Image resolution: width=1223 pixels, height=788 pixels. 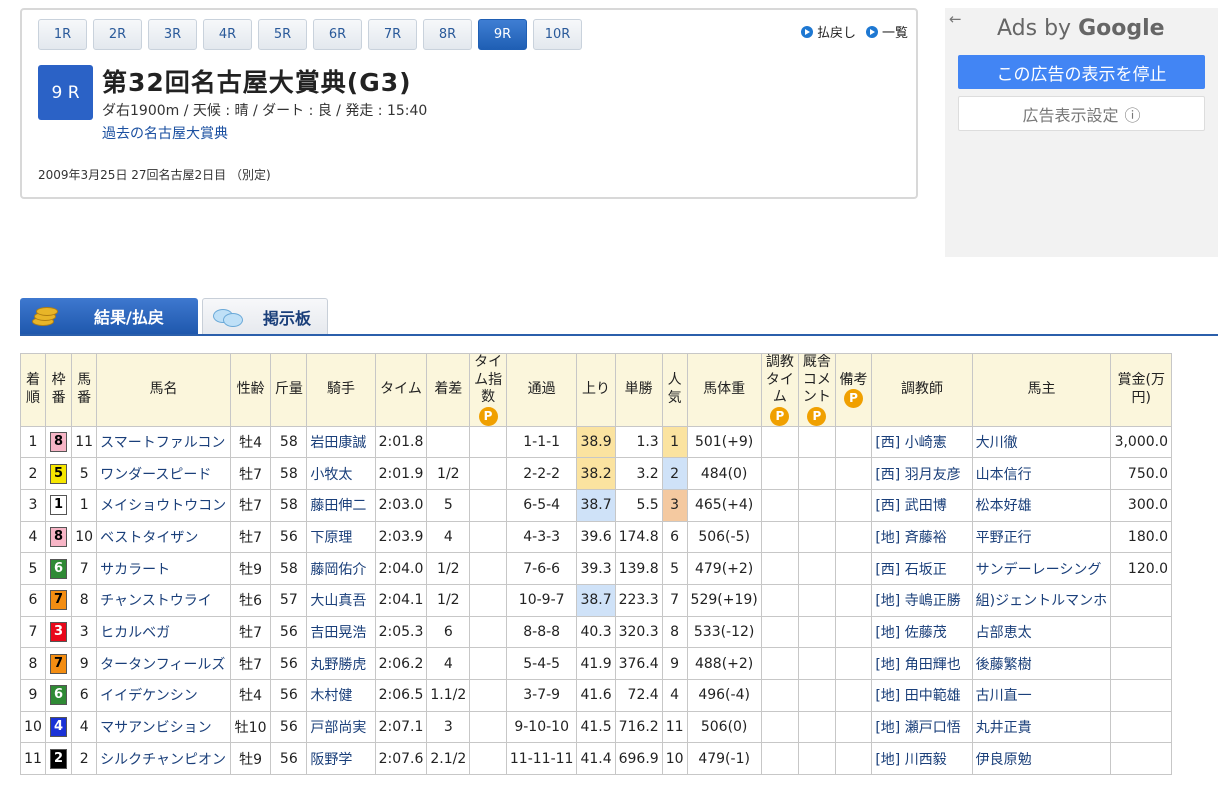 I want to click on trainer-link: [地] 斉藤裕, so click(x=910, y=538).